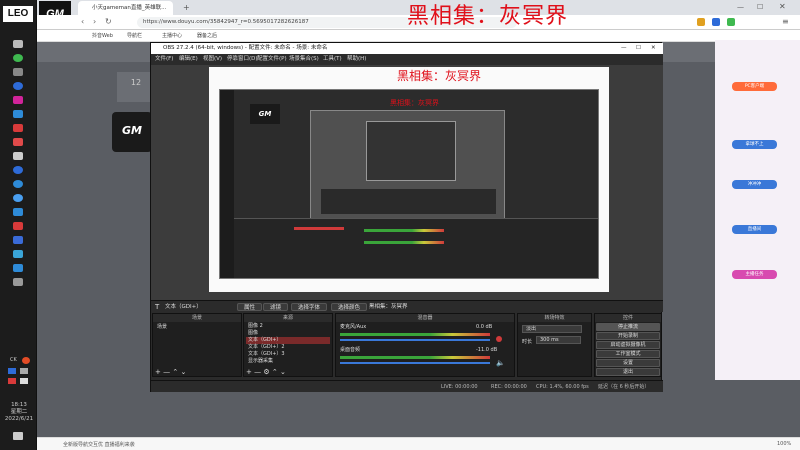 This screenshot has width=800, height=450. Describe the element at coordinates (82, 21) in the screenshot. I see `back-icon: ‹` at that location.